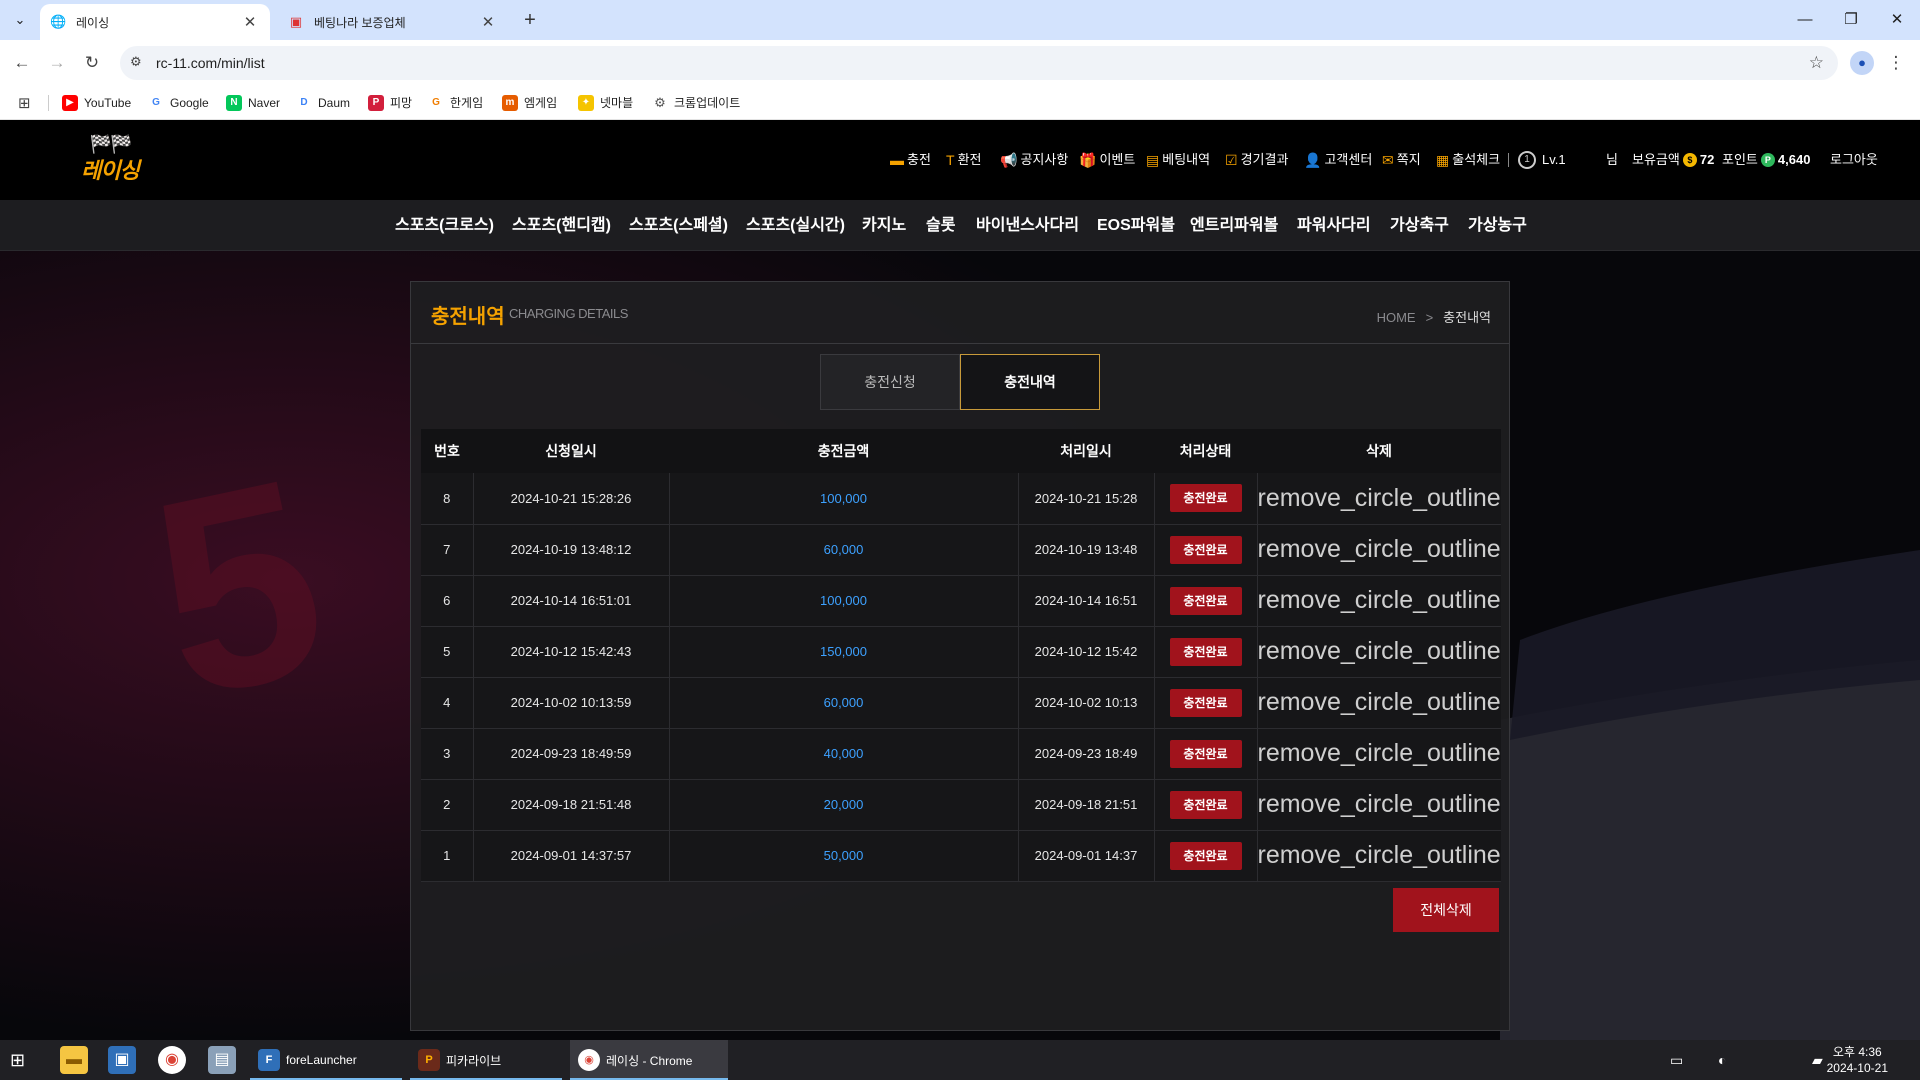 The image size is (1920, 1080). Describe the element at coordinates (696, 103) in the screenshot. I see `bookmark-chrome-update: ⚙ 크롬업데이트` at that location.